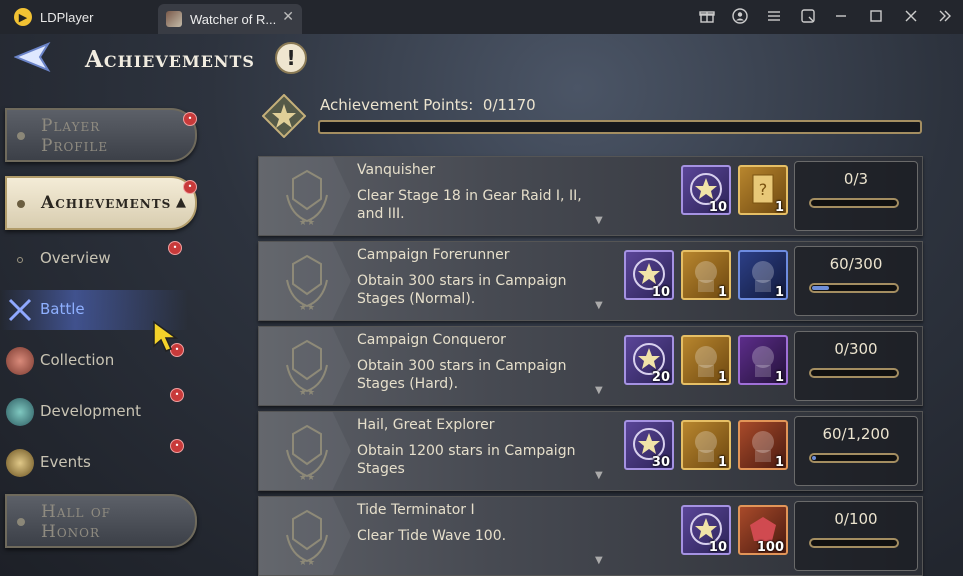 The image size is (963, 576). What do you see at coordinates (509, 105) in the screenshot?
I see `achievement-points-value: 0/1170` at bounding box center [509, 105].